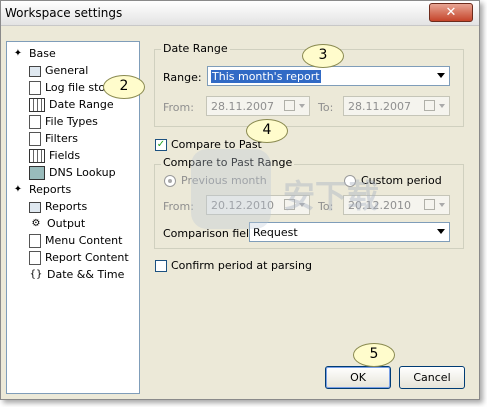 The width and height of the screenshot is (487, 407). Describe the element at coordinates (64, 13) in the screenshot. I see `window-title: Workspace settings` at that location.